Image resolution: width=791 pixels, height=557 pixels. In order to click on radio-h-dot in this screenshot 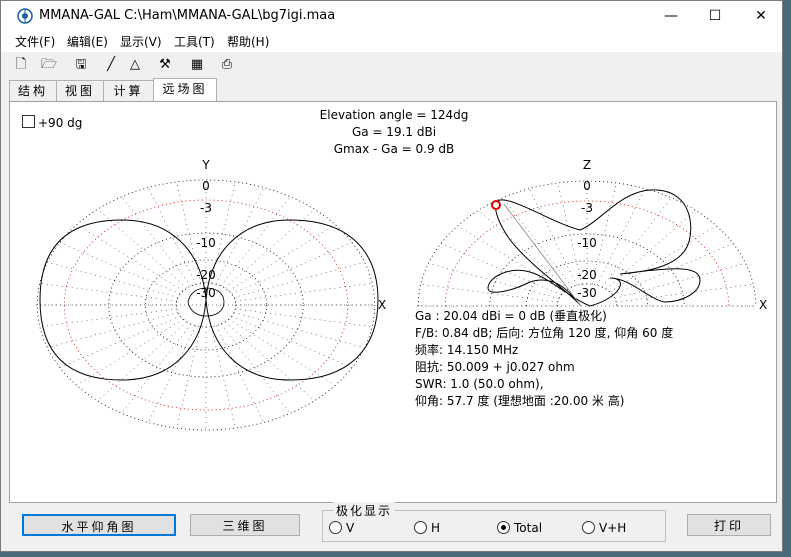, I will do `click(420, 527)`.